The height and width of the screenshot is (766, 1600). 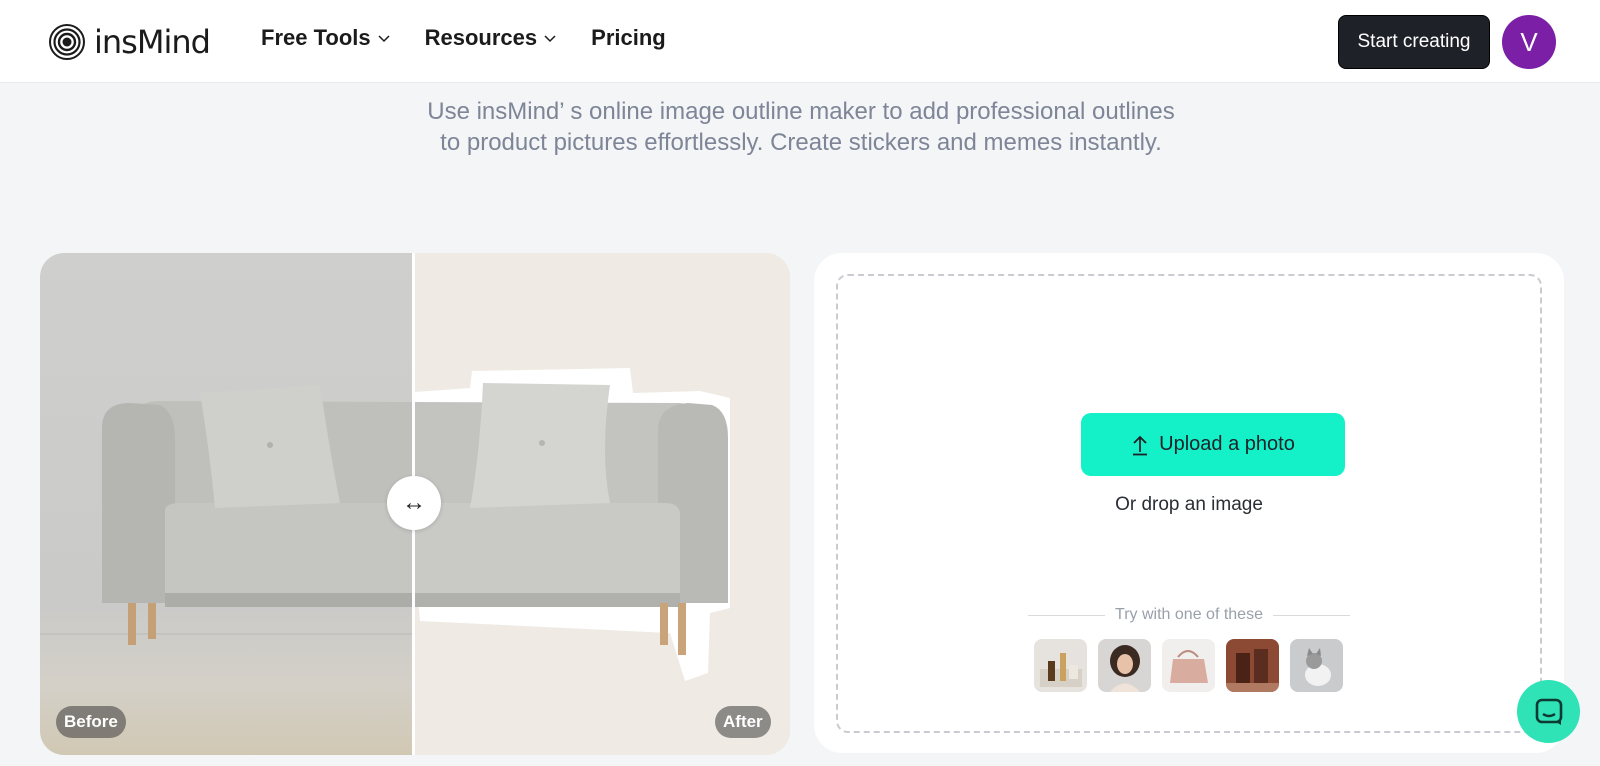 What do you see at coordinates (1252, 665) in the screenshot?
I see `sample-skincare-bottles` at bounding box center [1252, 665].